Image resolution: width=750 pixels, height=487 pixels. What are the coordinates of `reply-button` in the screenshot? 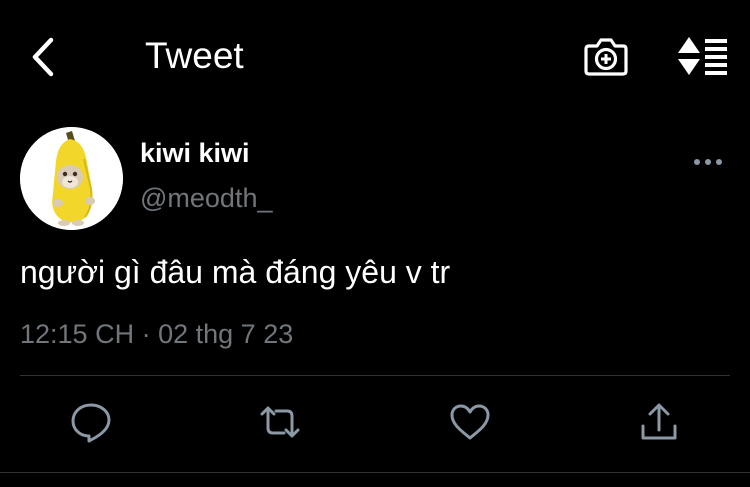 It's located at (91, 422).